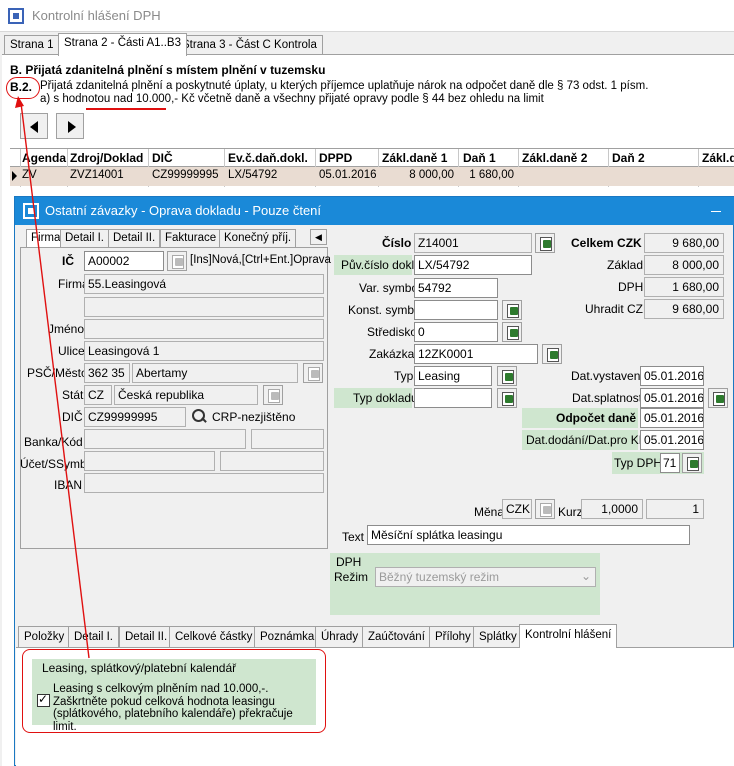 The height and width of the screenshot is (766, 734). Describe the element at coordinates (52, 377) in the screenshot. I see `annotation-arrow` at that location.